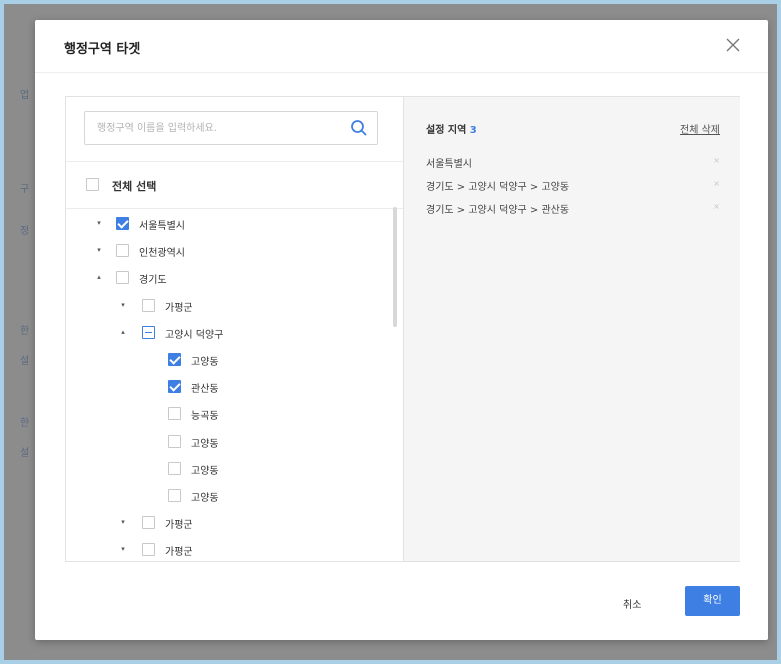 The width and height of the screenshot is (781, 664). I want to click on select-all-row: 전체 선택, so click(234, 185).